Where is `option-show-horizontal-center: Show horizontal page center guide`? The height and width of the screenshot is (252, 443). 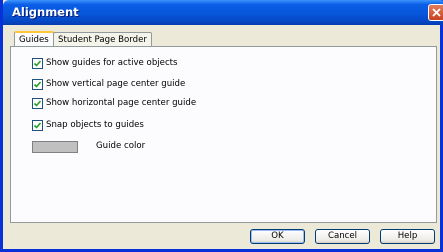 option-show-horizontal-center: Show horizontal page center guide is located at coordinates (114, 103).